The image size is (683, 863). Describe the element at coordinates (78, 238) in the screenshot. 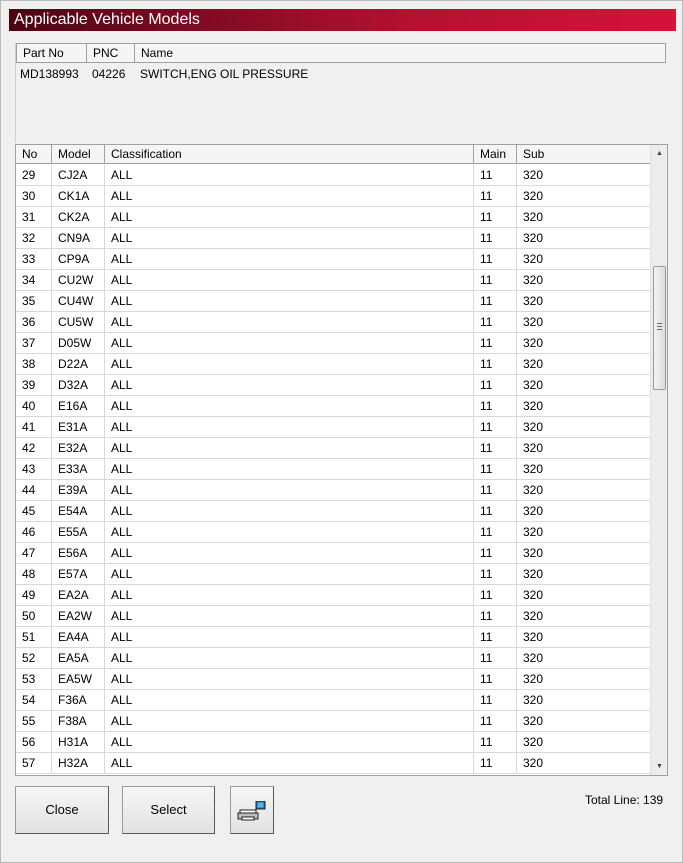

I see `cell-model: CN9A` at that location.